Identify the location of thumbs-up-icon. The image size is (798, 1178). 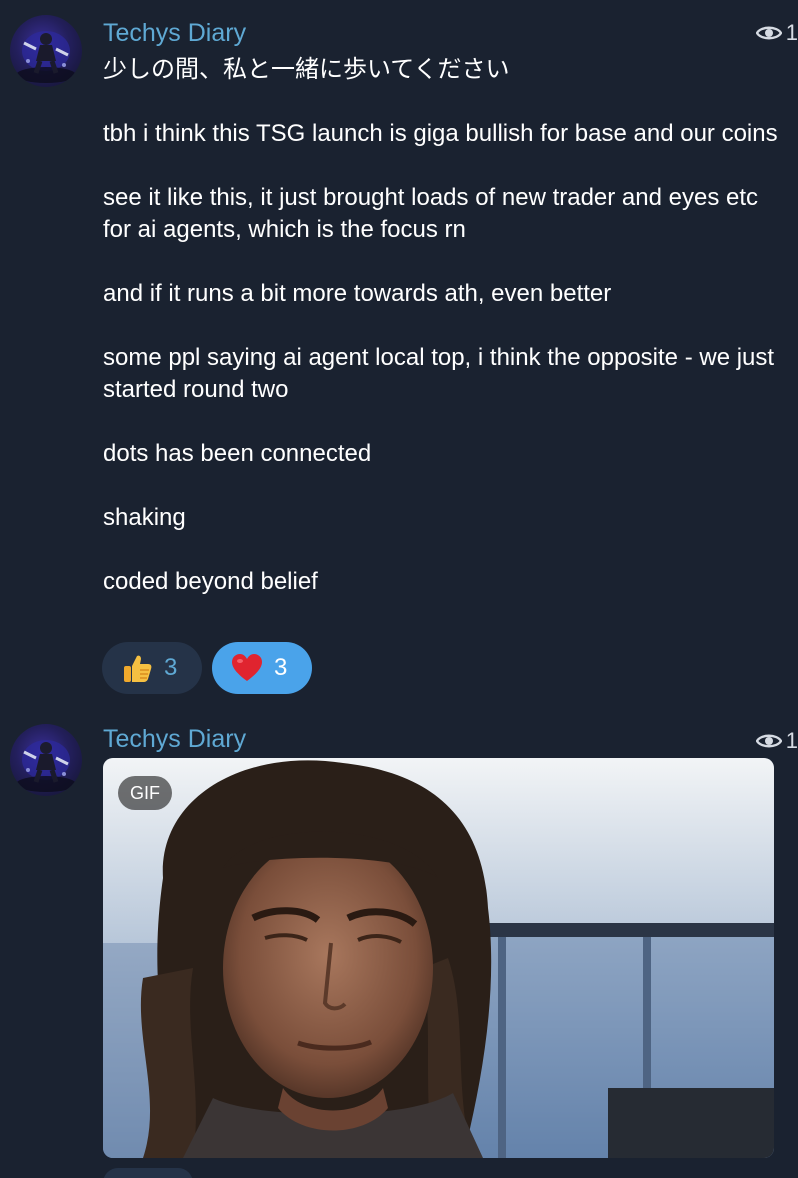
(138, 668).